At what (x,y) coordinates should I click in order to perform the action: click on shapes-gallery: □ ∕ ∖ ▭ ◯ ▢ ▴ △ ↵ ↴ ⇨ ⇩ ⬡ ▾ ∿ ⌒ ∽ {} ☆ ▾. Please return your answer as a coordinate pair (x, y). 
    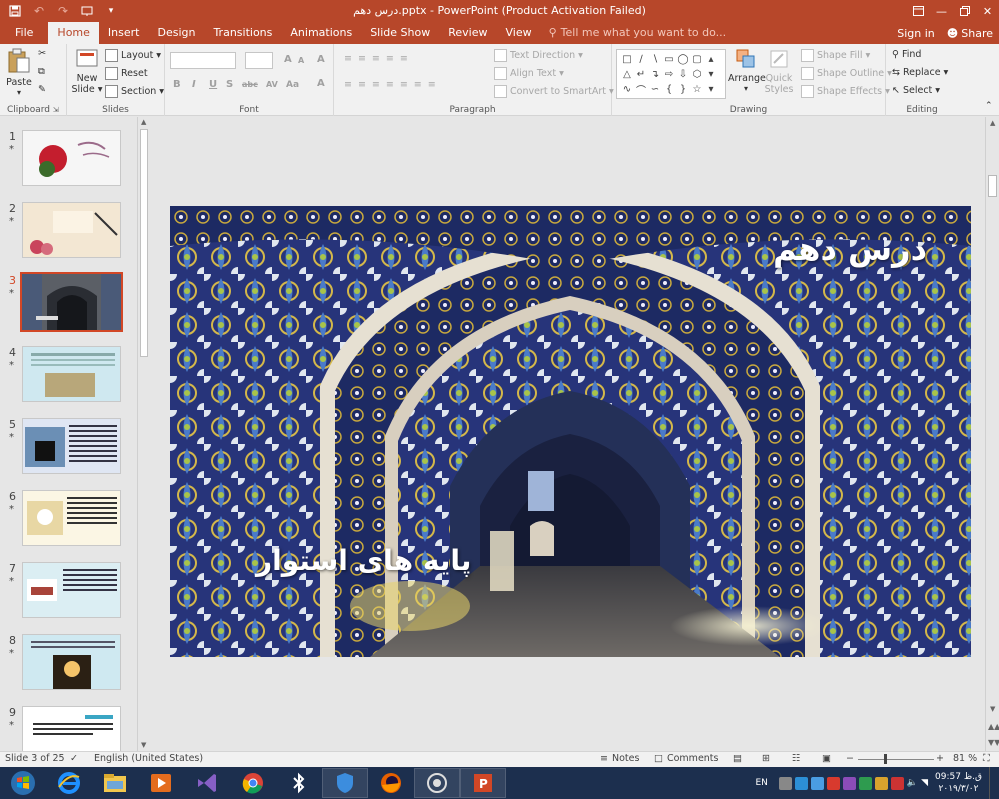
    Looking at the image, I should click on (671, 74).